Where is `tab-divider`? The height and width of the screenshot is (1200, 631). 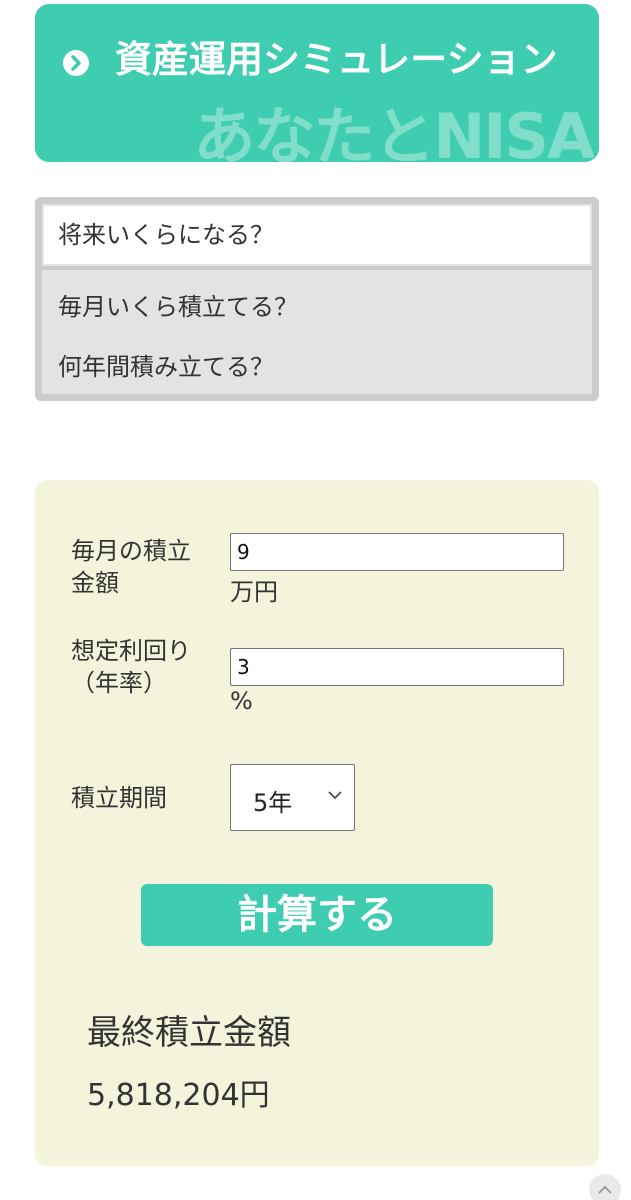 tab-divider is located at coordinates (317, 268).